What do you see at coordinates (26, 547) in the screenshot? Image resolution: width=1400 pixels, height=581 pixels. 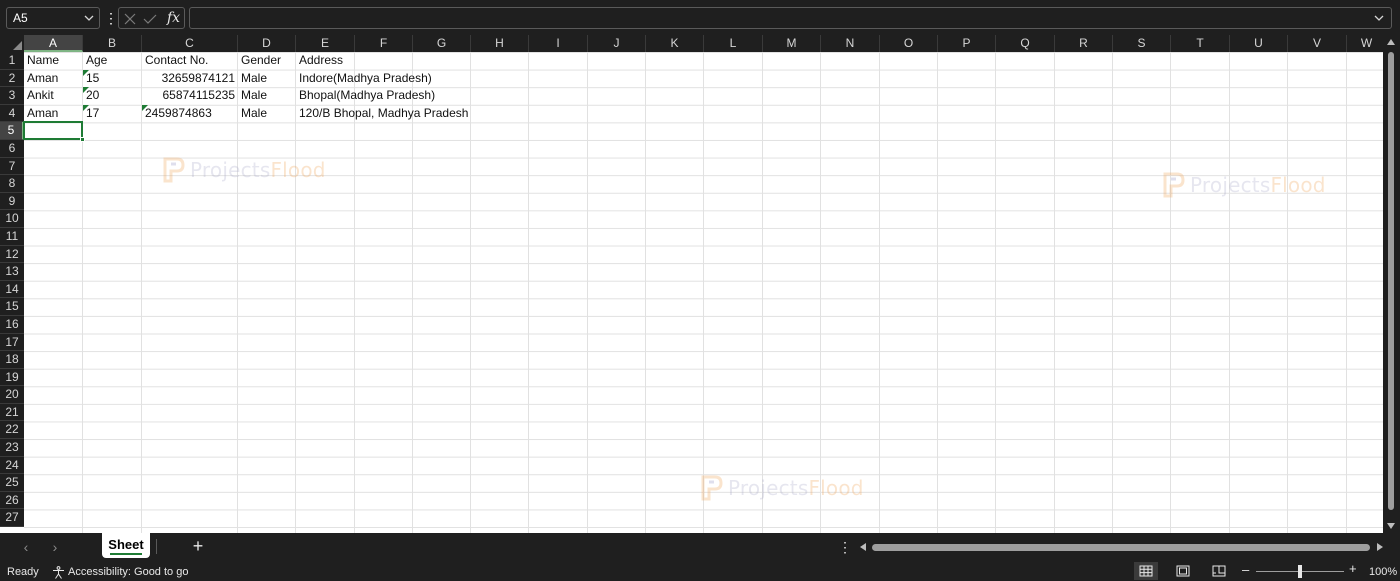 I see `prev-sheet-icon: ‹` at bounding box center [26, 547].